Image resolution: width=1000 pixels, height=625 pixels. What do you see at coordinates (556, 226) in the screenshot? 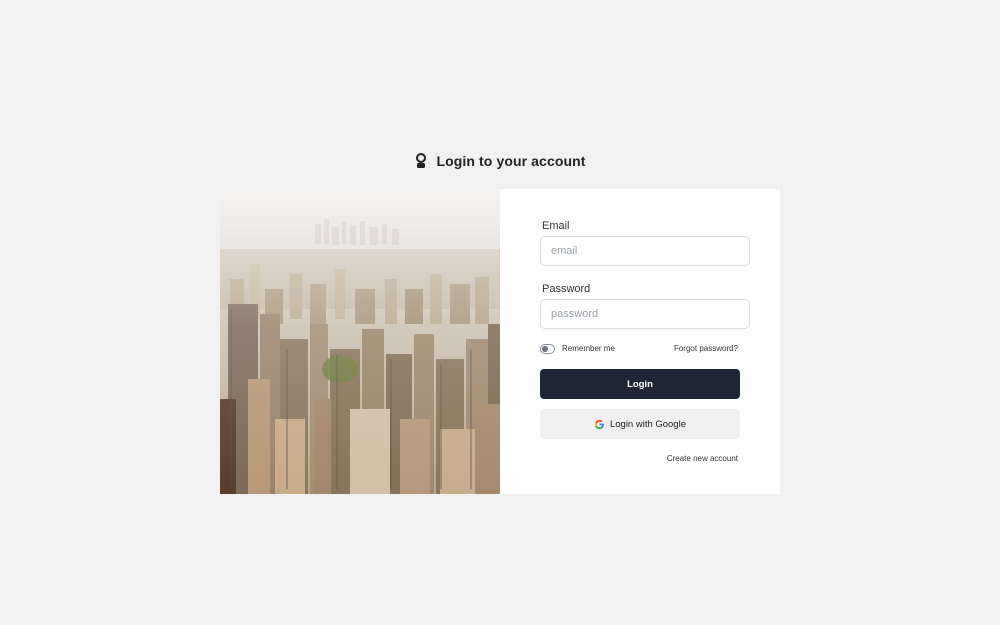
I see `email-label: Email` at bounding box center [556, 226].